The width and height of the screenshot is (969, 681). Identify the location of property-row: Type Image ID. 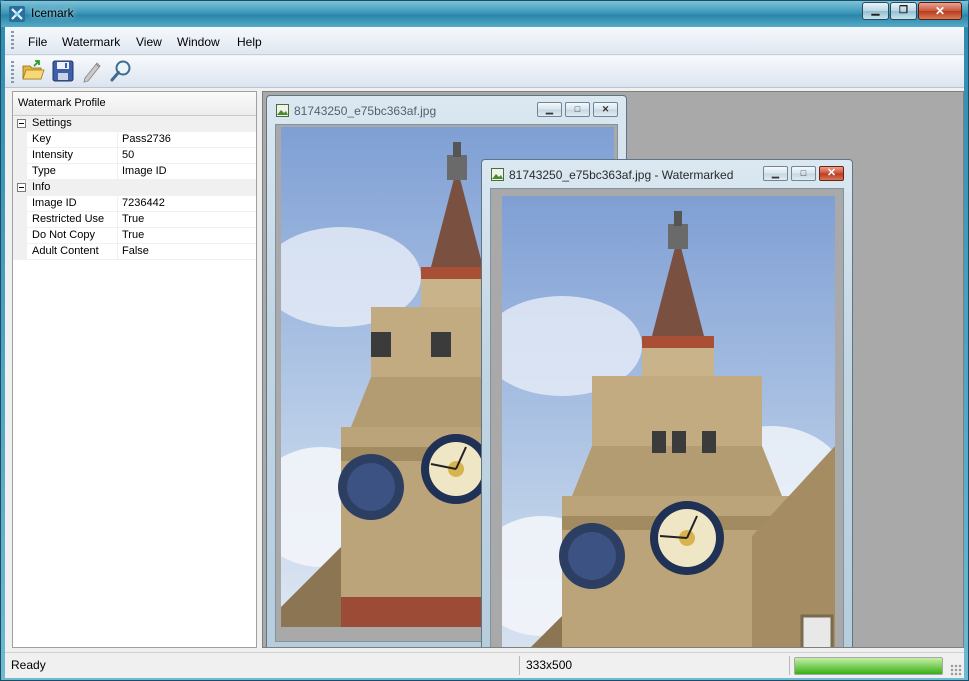
(134, 172).